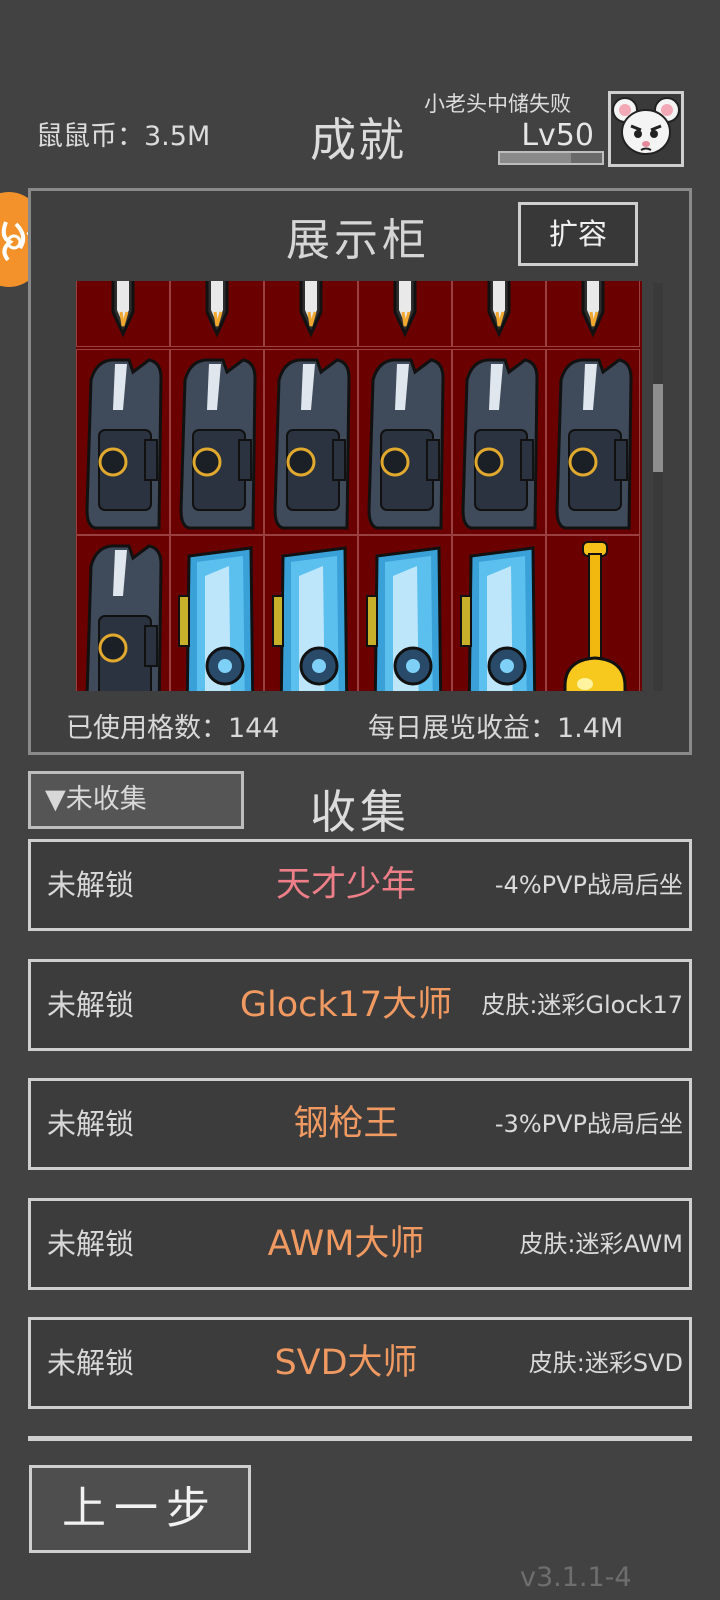 The image size is (720, 1600). Describe the element at coordinates (360, 812) in the screenshot. I see `collection-title: 收集` at that location.